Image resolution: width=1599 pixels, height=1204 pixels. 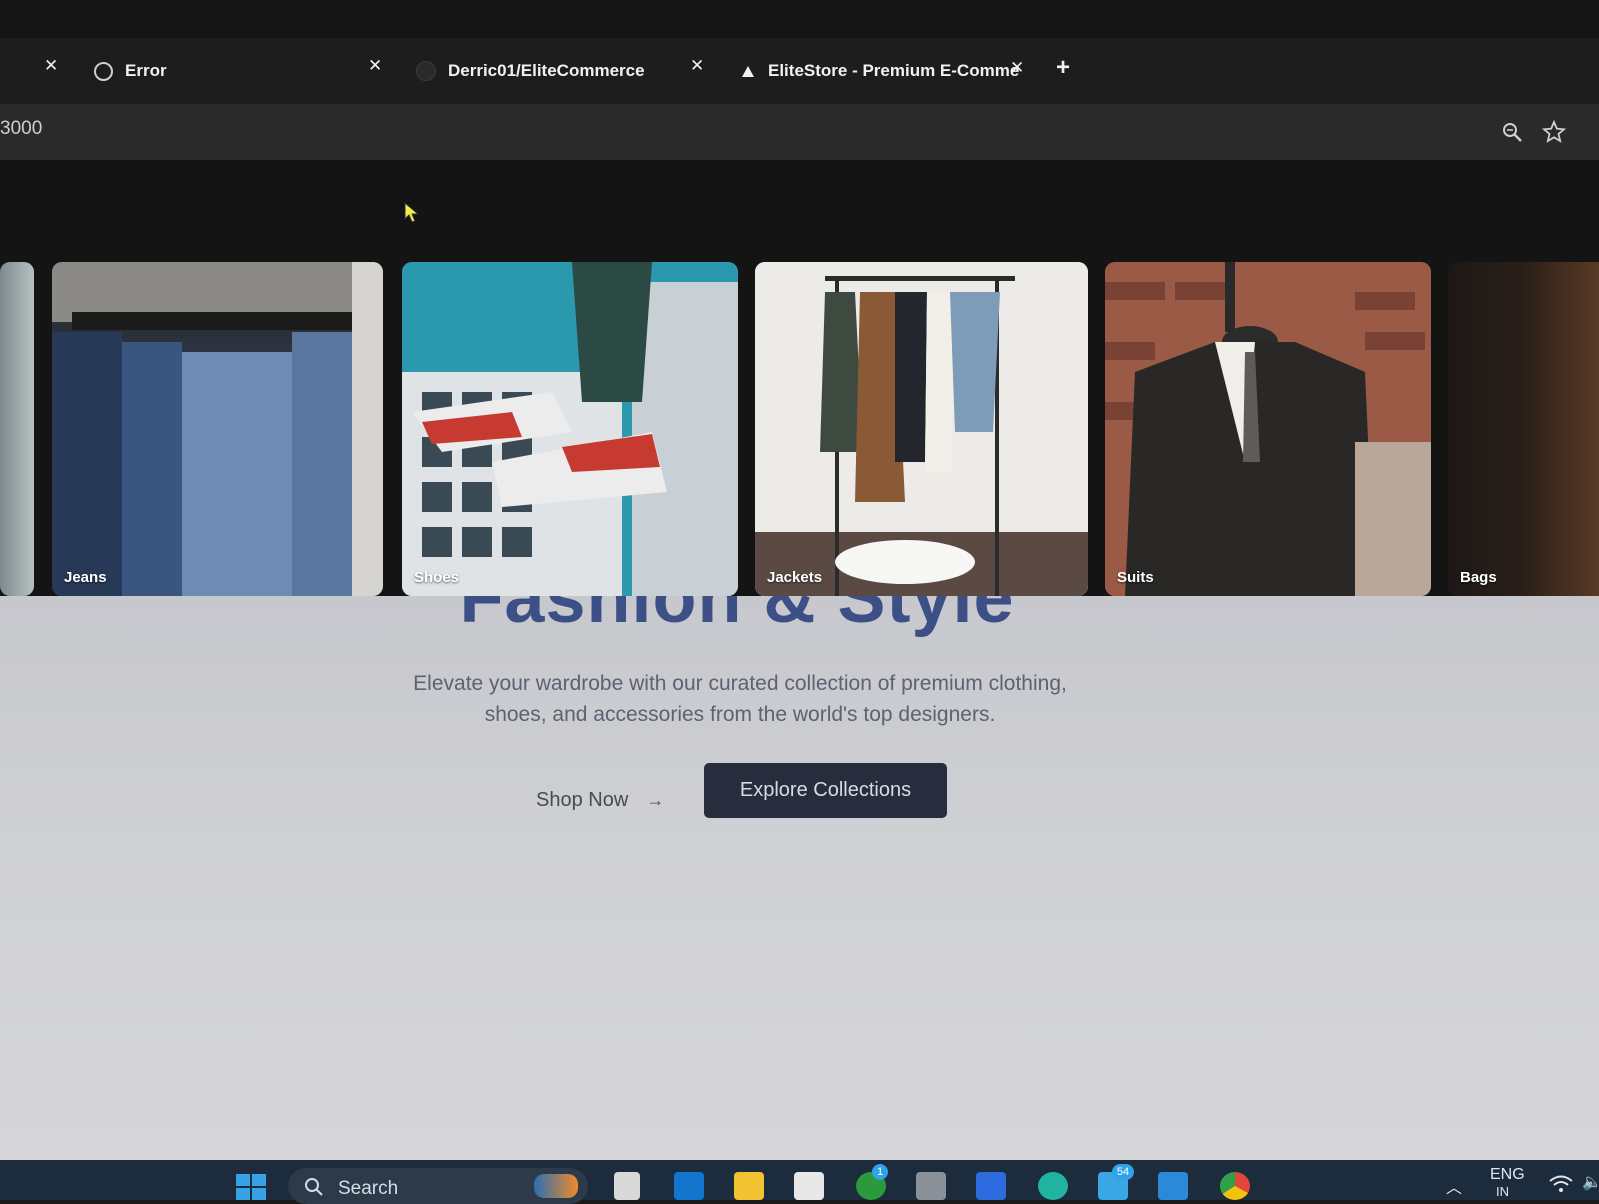 I want to click on category-card-jeans: Jeans, so click(x=217, y=429).